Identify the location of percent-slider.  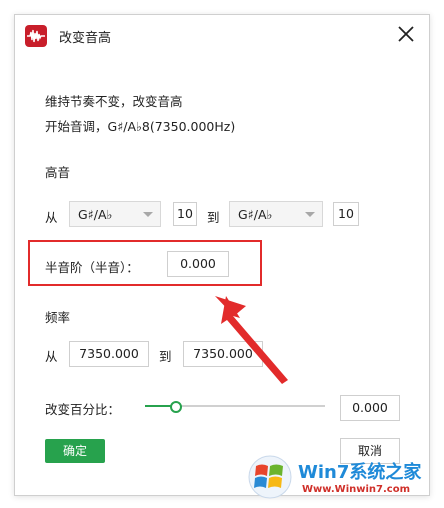
(235, 407).